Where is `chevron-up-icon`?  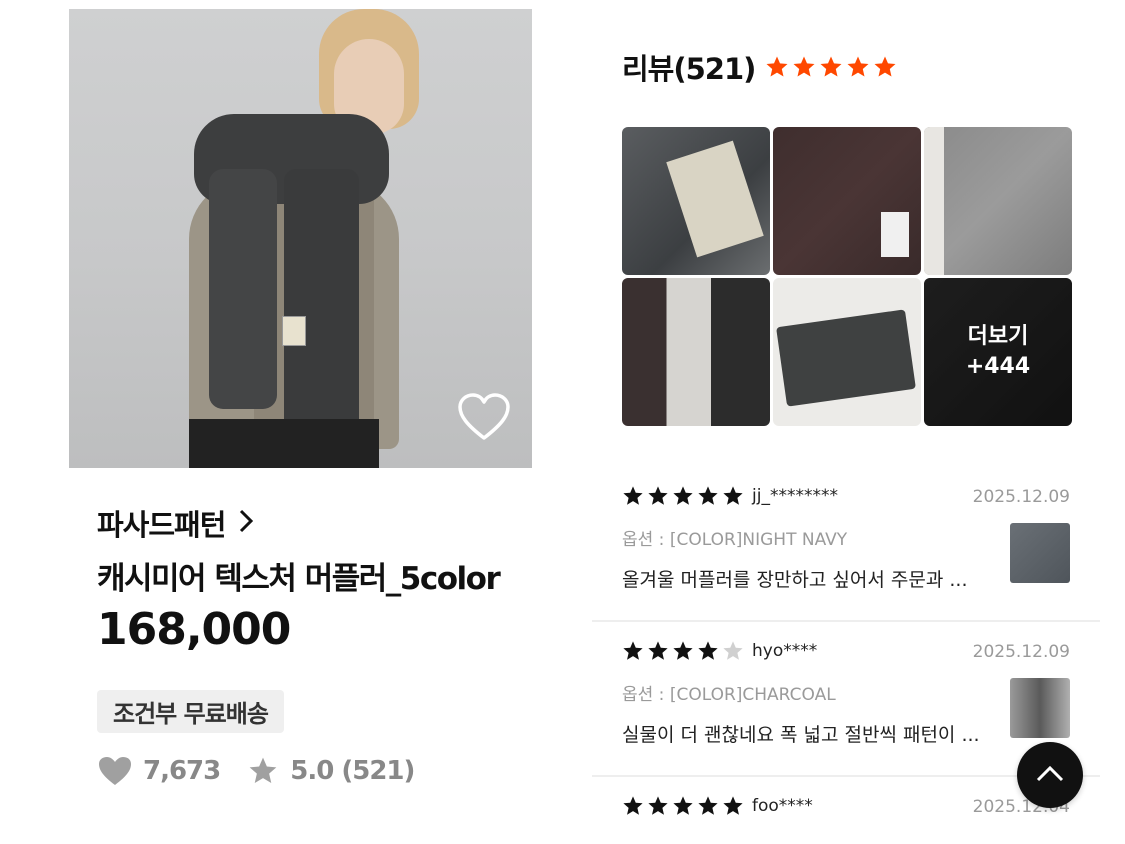
chevron-up-icon is located at coordinates (1050, 775).